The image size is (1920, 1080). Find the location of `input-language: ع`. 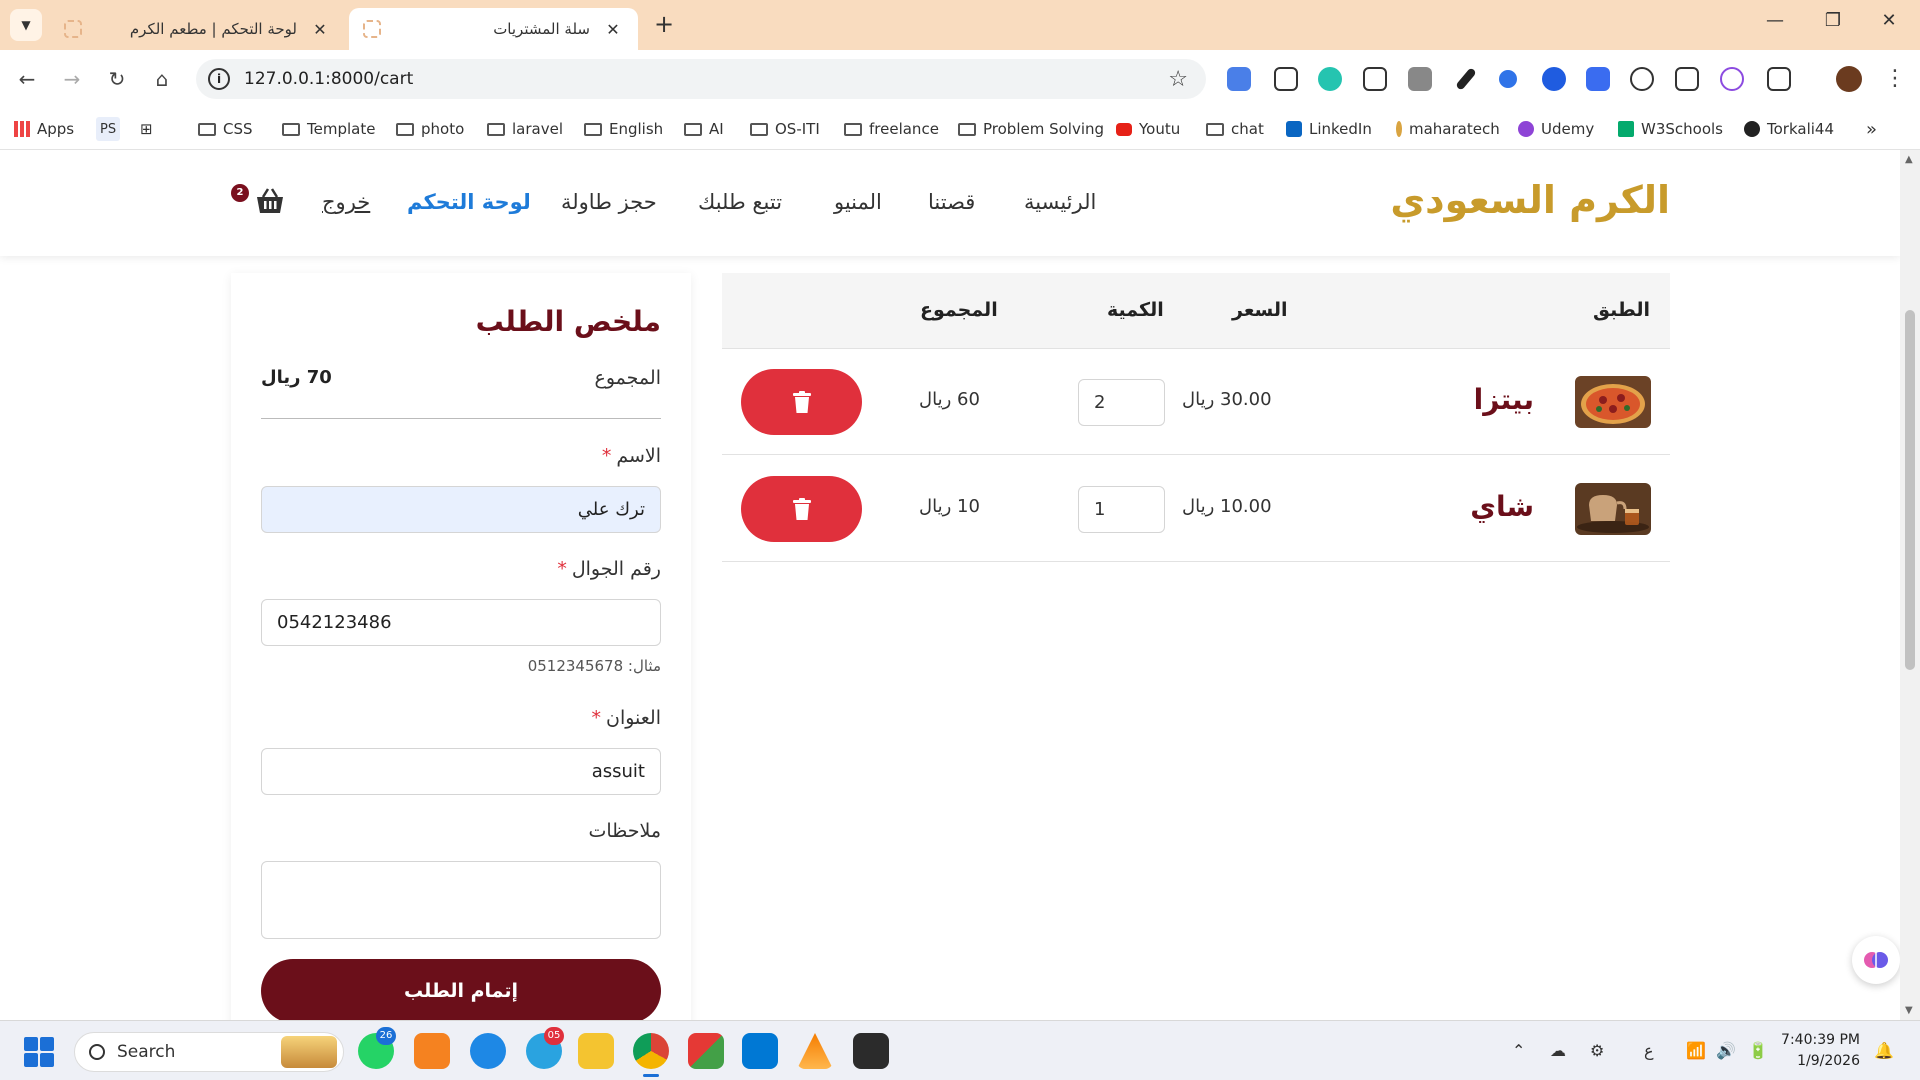

input-language: ع is located at coordinates (1649, 1050).